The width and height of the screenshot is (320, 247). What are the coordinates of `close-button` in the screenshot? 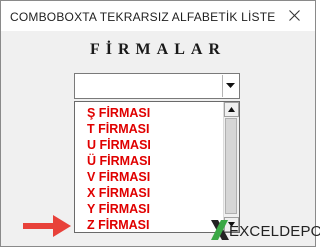 It's located at (295, 16).